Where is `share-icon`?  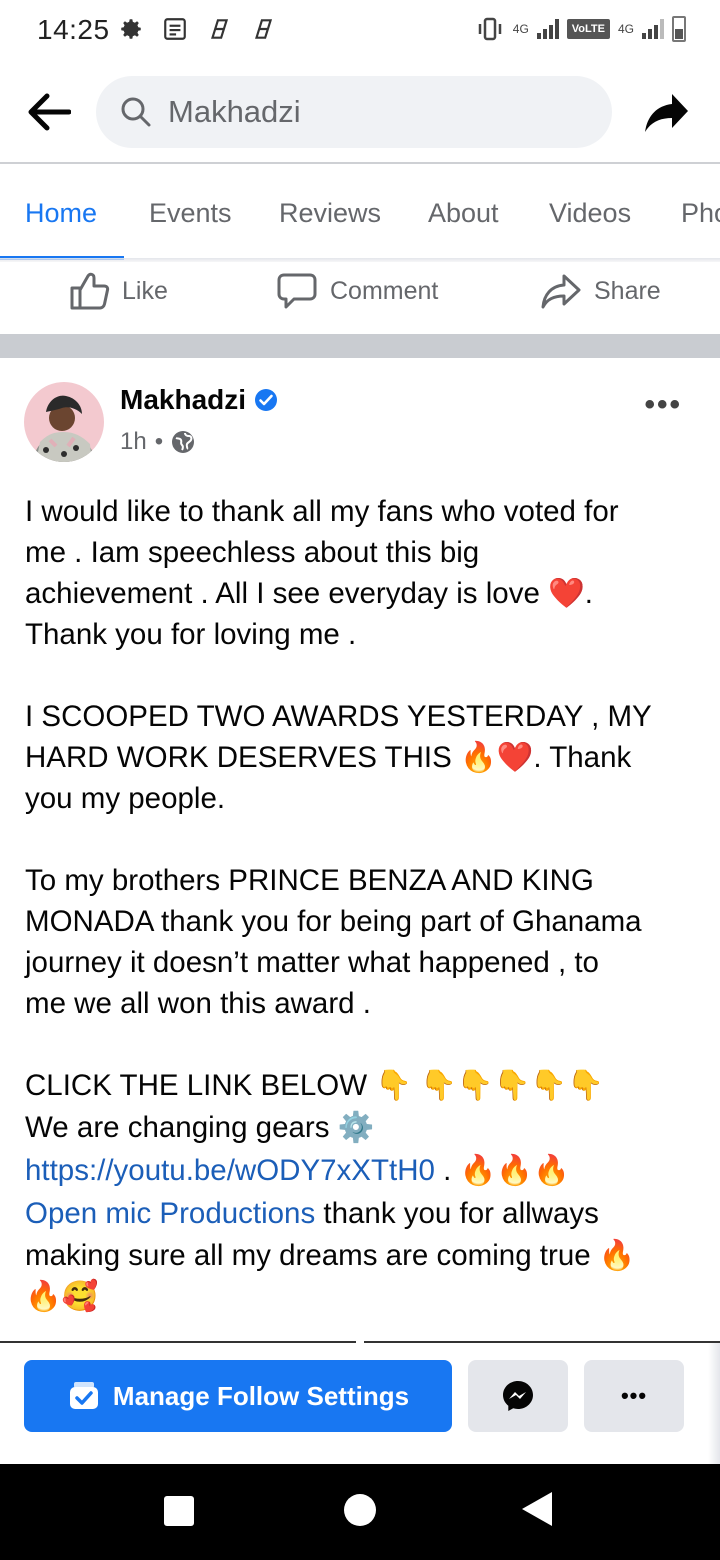 share-icon is located at coordinates (561, 291).